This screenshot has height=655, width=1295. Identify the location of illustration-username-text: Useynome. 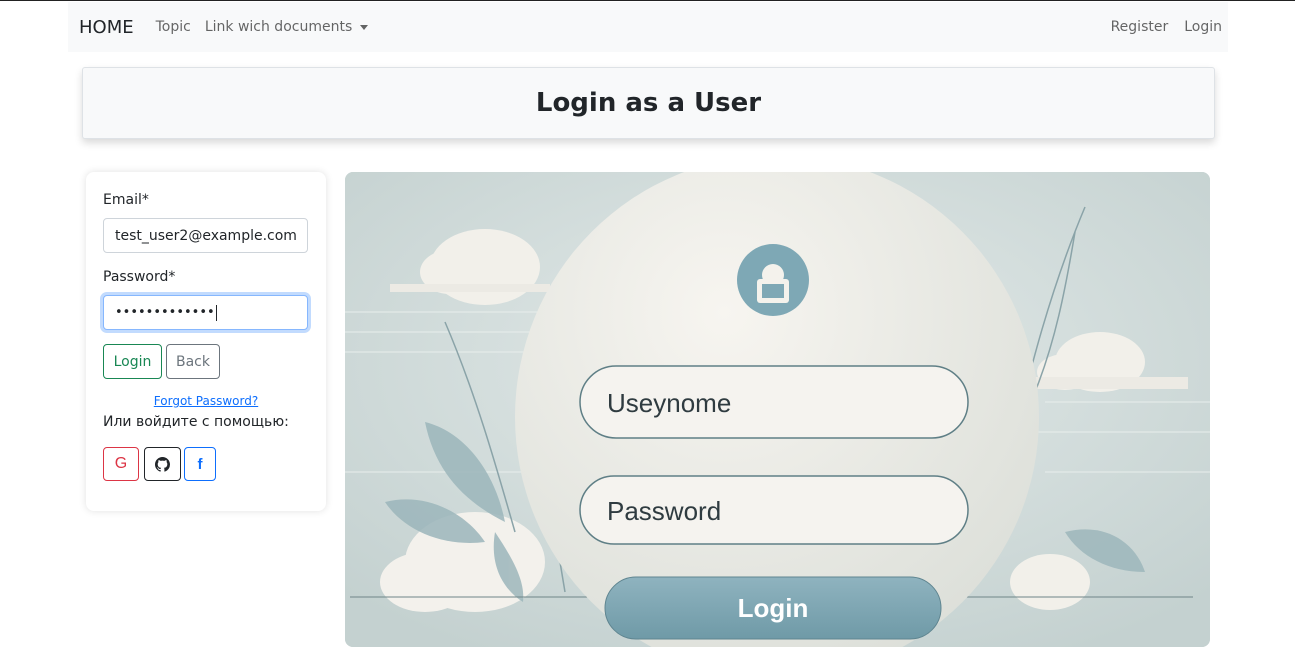
(669, 403).